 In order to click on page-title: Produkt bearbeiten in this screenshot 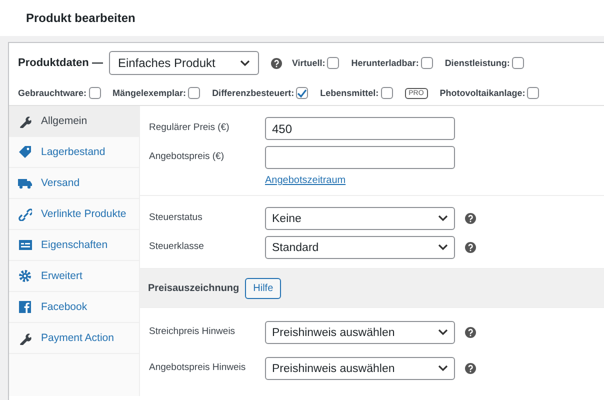, I will do `click(81, 18)`.